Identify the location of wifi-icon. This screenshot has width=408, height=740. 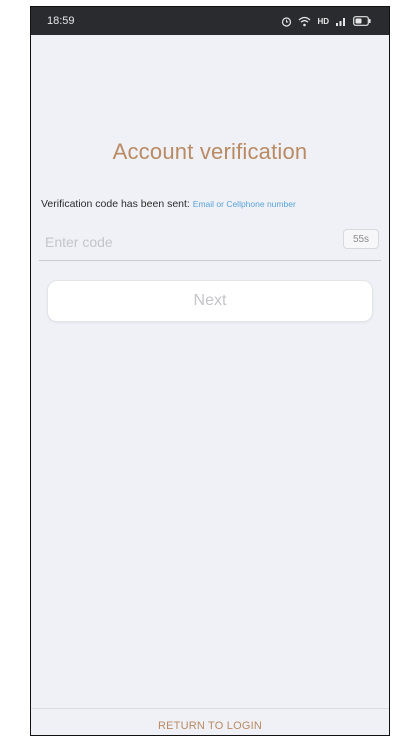
(304, 21).